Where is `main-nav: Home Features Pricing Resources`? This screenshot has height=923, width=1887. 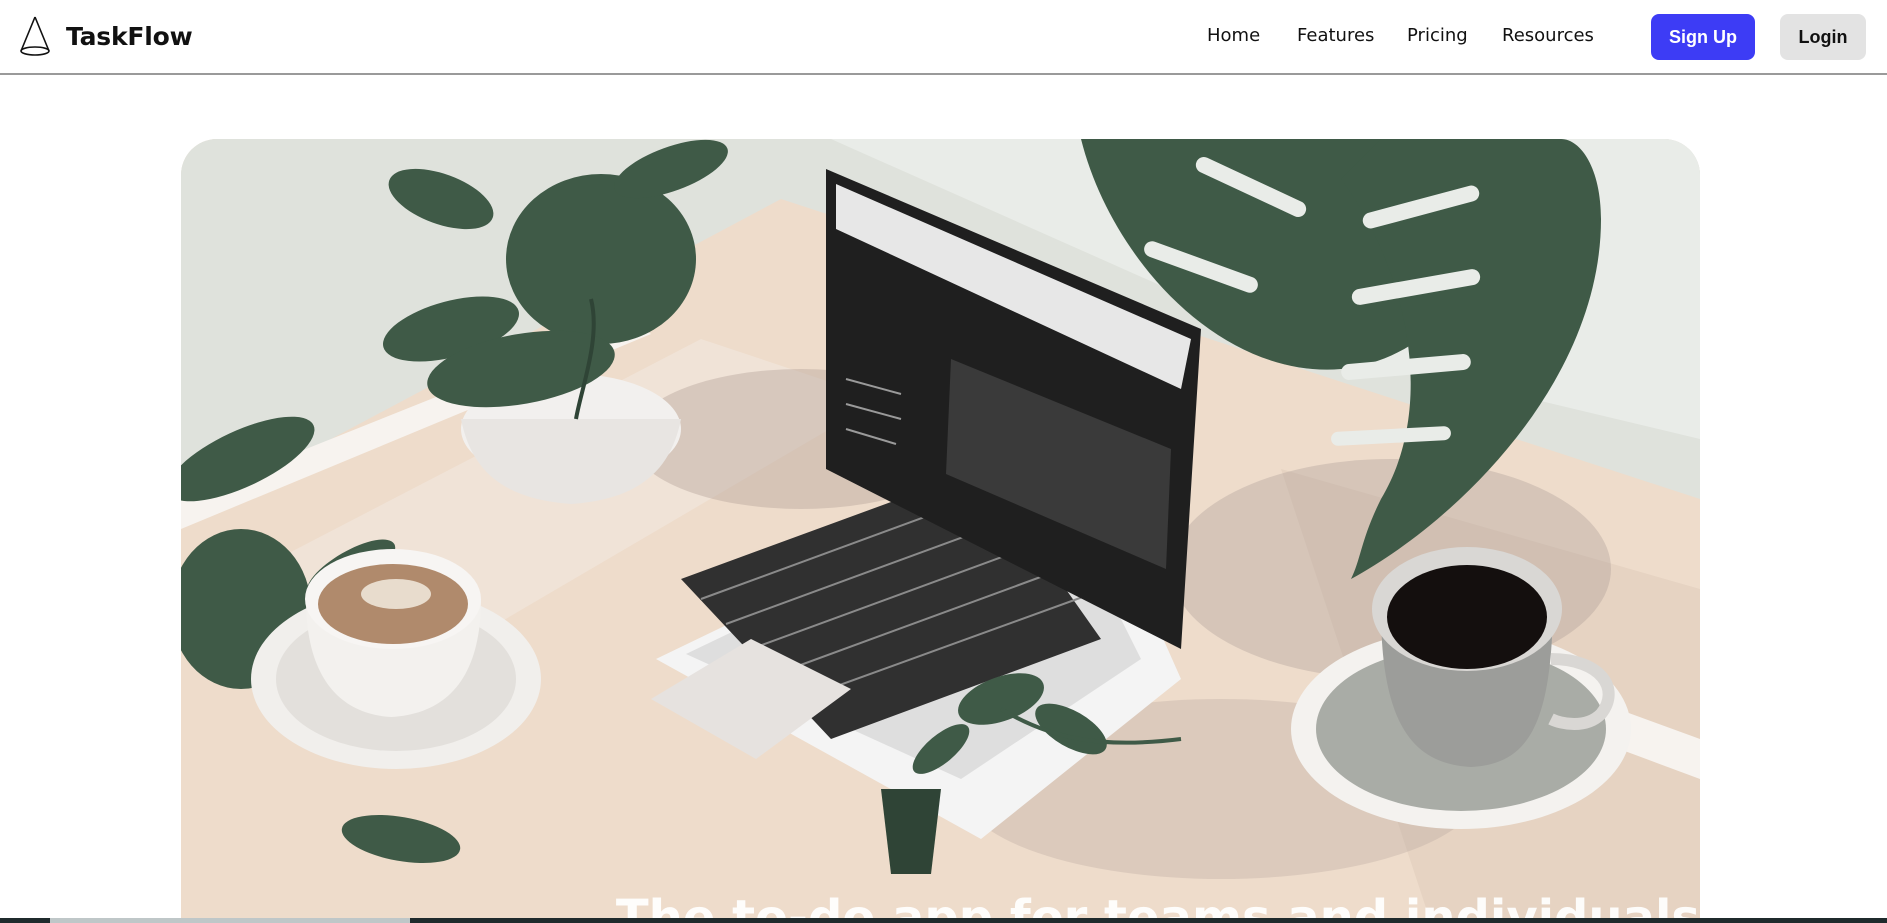 main-nav: Home Features Pricing Resources is located at coordinates (1404, 35).